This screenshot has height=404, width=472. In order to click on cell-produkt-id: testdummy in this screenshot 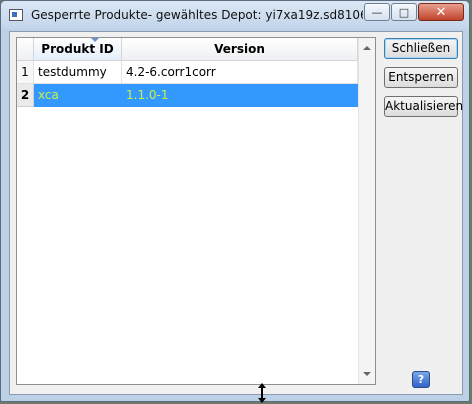, I will do `click(78, 72)`.